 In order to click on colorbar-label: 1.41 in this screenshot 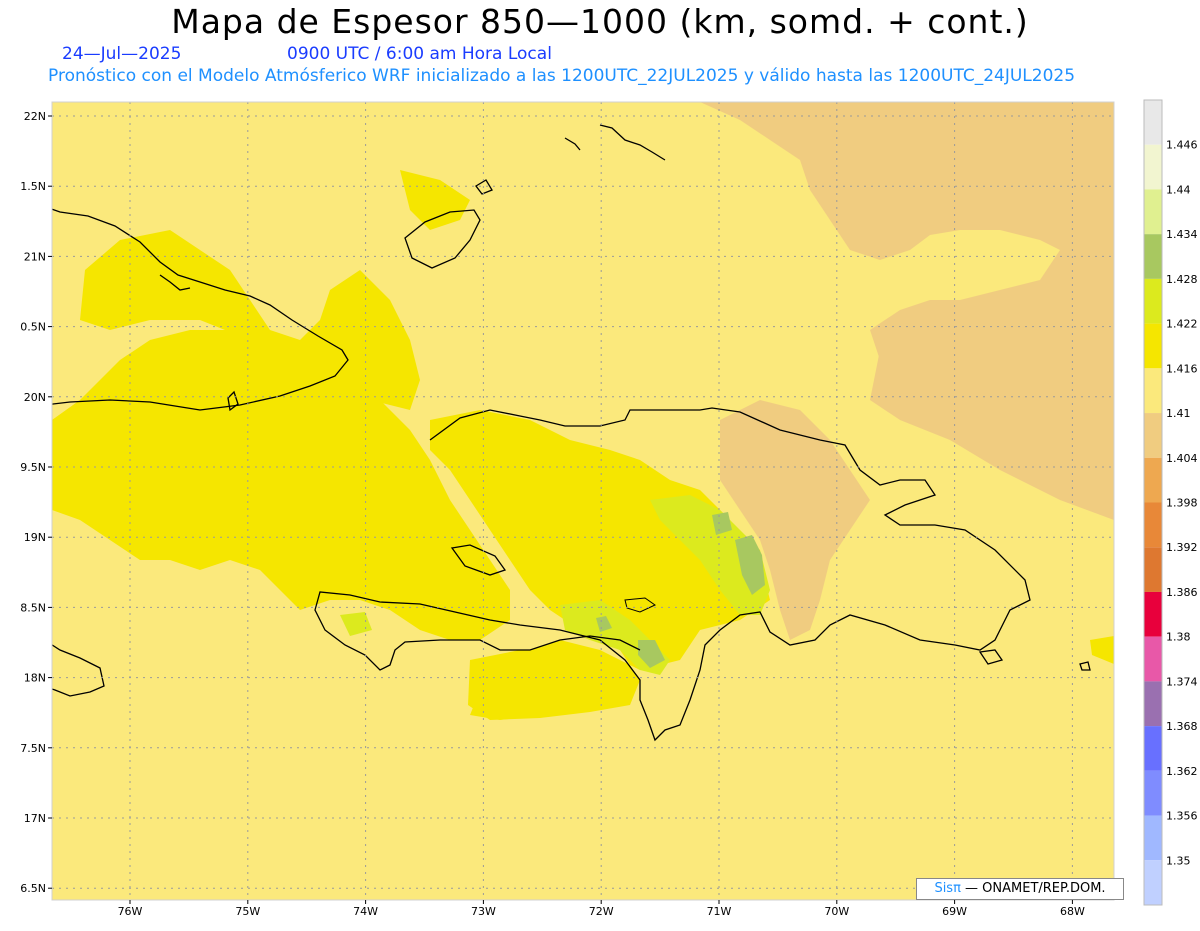, I will do `click(1178, 413)`.